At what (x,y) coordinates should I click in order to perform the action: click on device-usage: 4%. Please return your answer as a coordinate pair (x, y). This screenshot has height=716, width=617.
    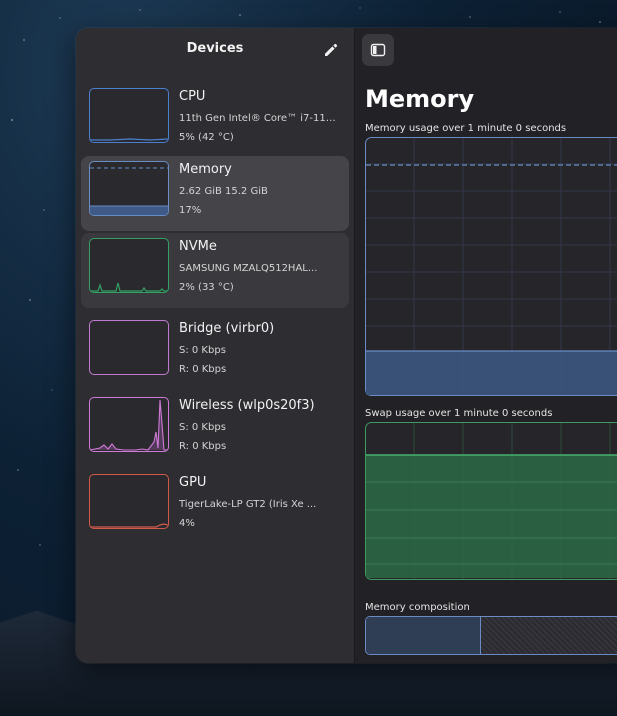
    Looking at the image, I should click on (187, 523).